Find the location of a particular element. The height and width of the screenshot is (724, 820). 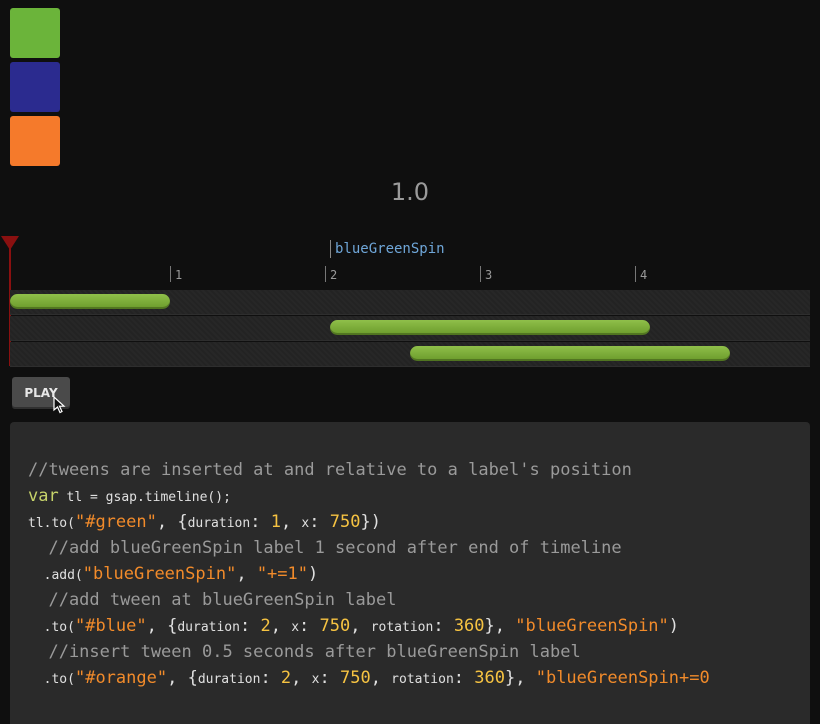

code-key: x is located at coordinates (295, 627).